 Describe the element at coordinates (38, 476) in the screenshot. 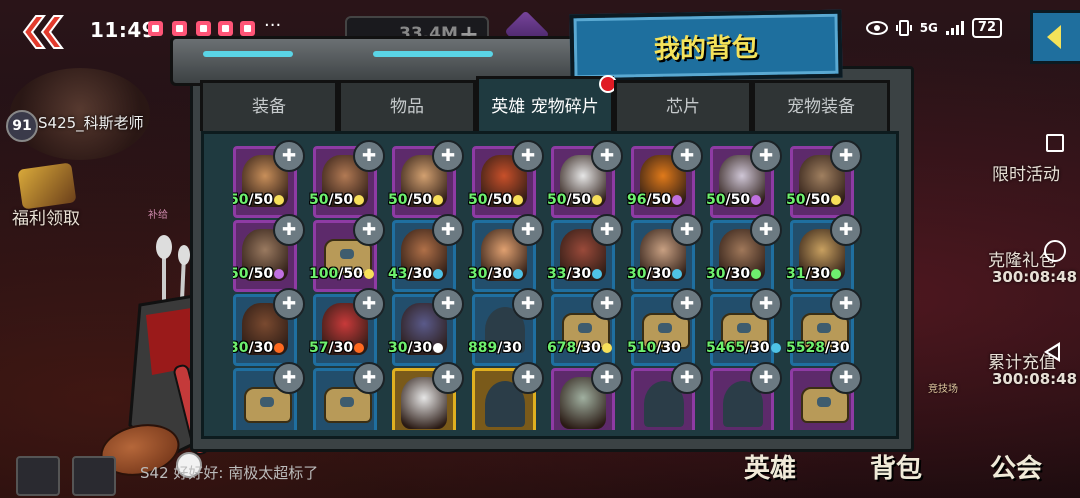

I see `friends-icon` at that location.